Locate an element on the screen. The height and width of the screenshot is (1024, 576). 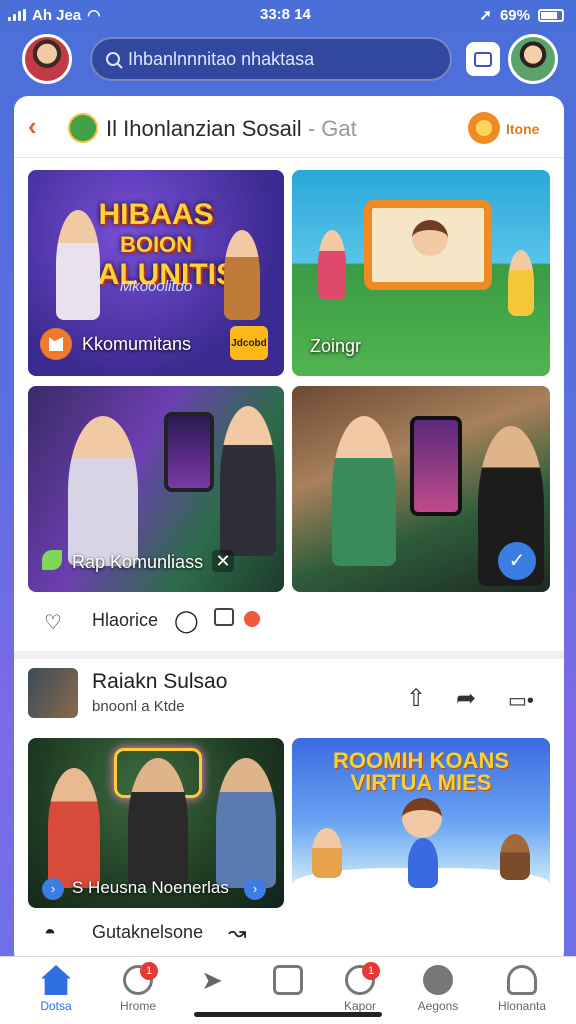
like-icon: ⇧ is located at coordinates (416, 698).